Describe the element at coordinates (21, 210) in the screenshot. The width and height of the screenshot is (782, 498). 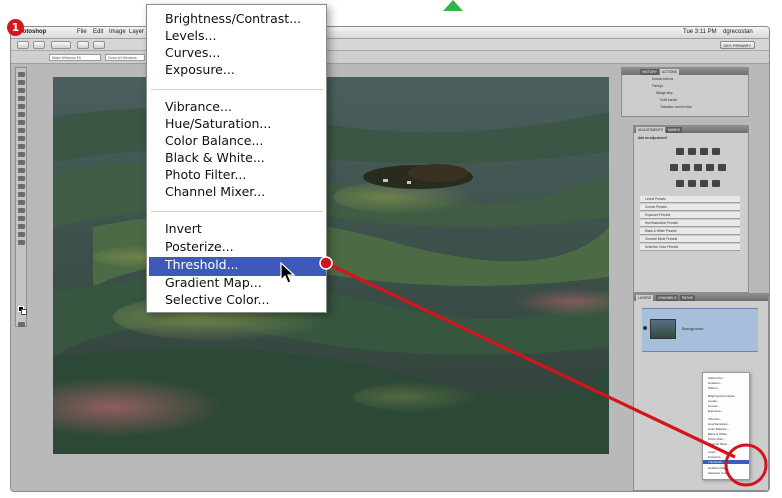
I see `shape-tool-icon` at that location.